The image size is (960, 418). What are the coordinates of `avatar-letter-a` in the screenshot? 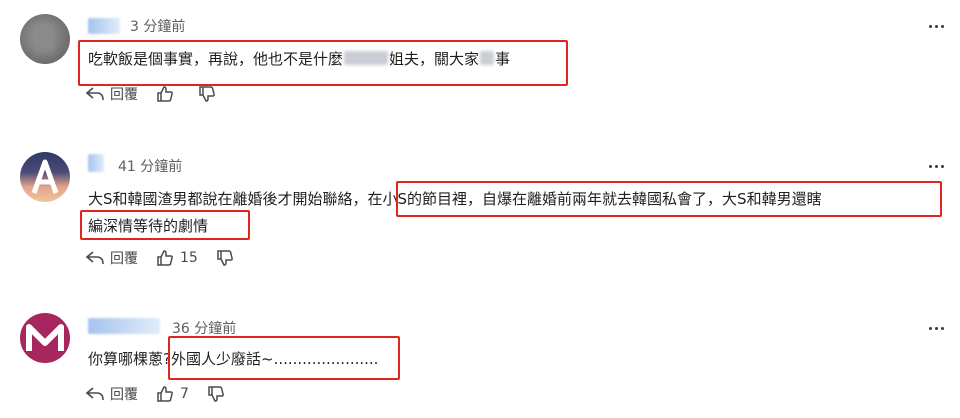 It's located at (45, 176).